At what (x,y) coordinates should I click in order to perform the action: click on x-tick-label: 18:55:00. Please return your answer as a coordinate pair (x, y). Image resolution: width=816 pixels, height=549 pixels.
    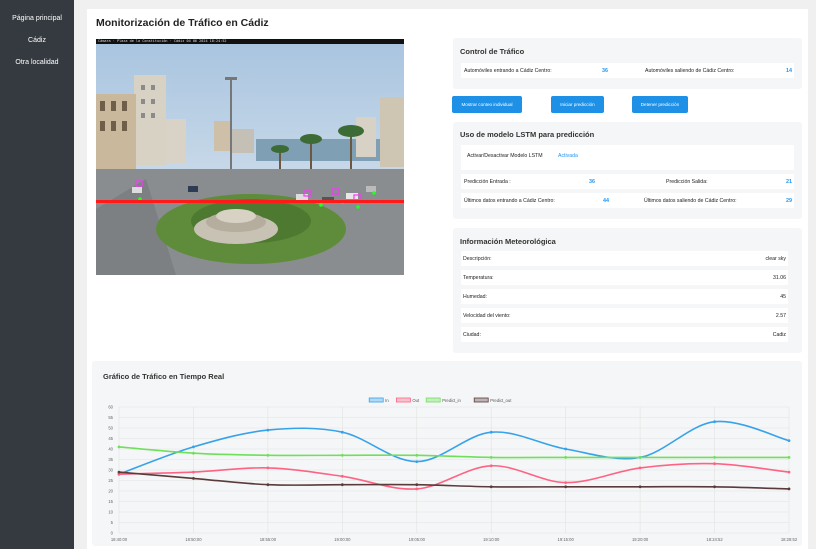
    Looking at the image, I should click on (268, 539).